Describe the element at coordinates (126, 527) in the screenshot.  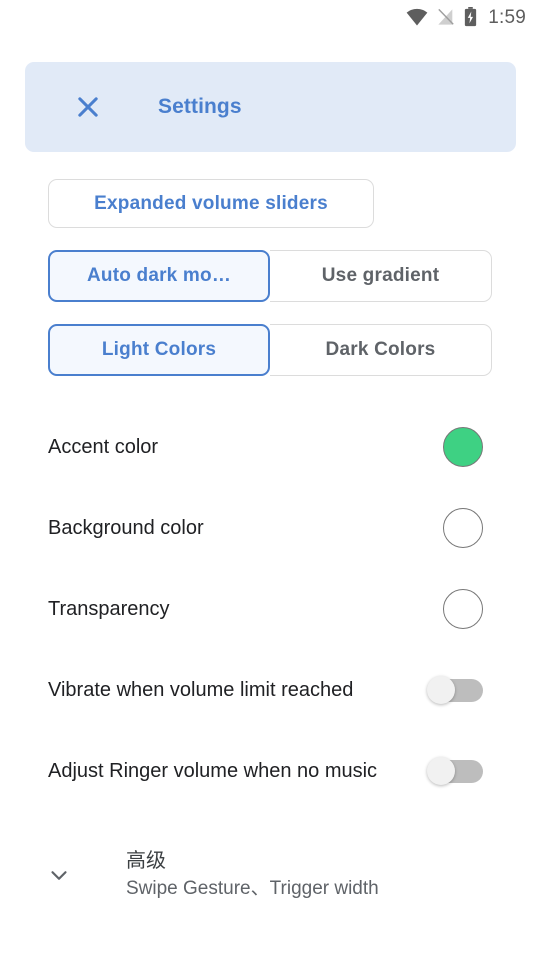
I see `pref-label-background-color: Background color` at that location.